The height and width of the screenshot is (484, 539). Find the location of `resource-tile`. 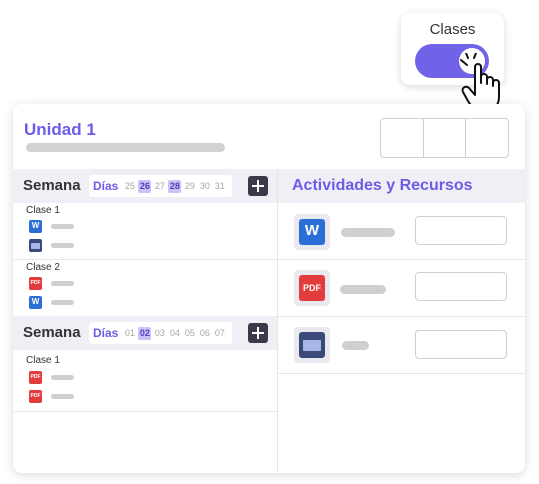

resource-tile is located at coordinates (312, 345).